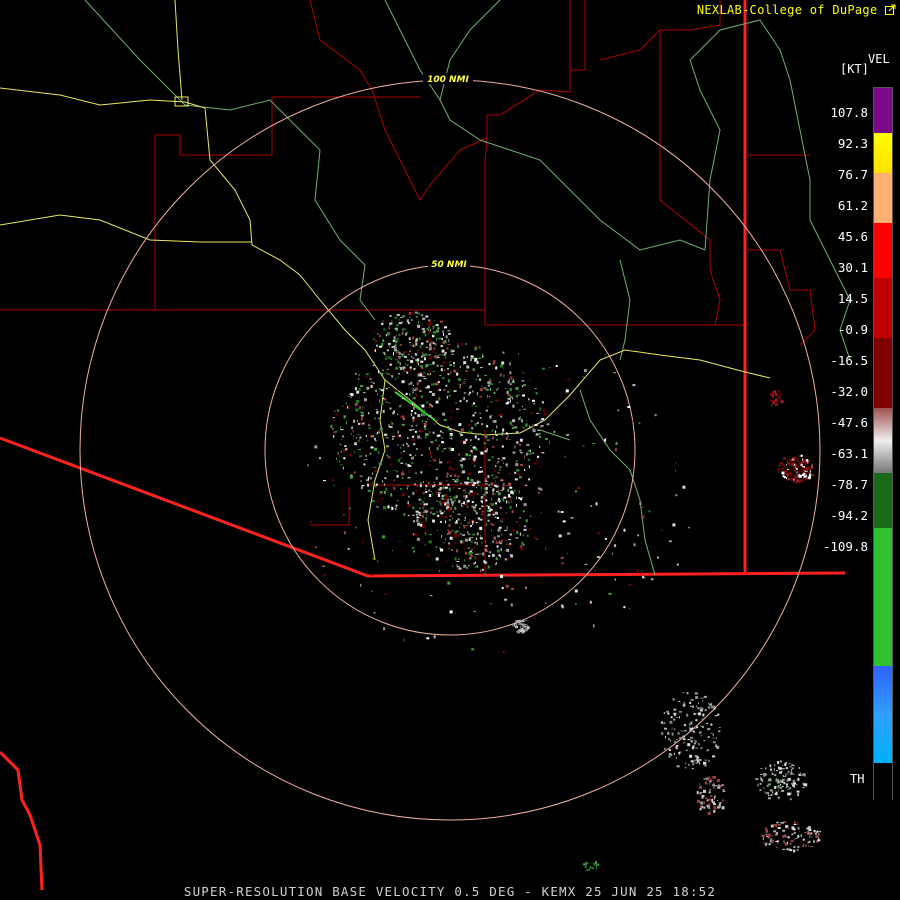 This screenshot has width=900, height=900. What do you see at coordinates (890, 9) in the screenshot?
I see `external-link-icon` at bounding box center [890, 9].